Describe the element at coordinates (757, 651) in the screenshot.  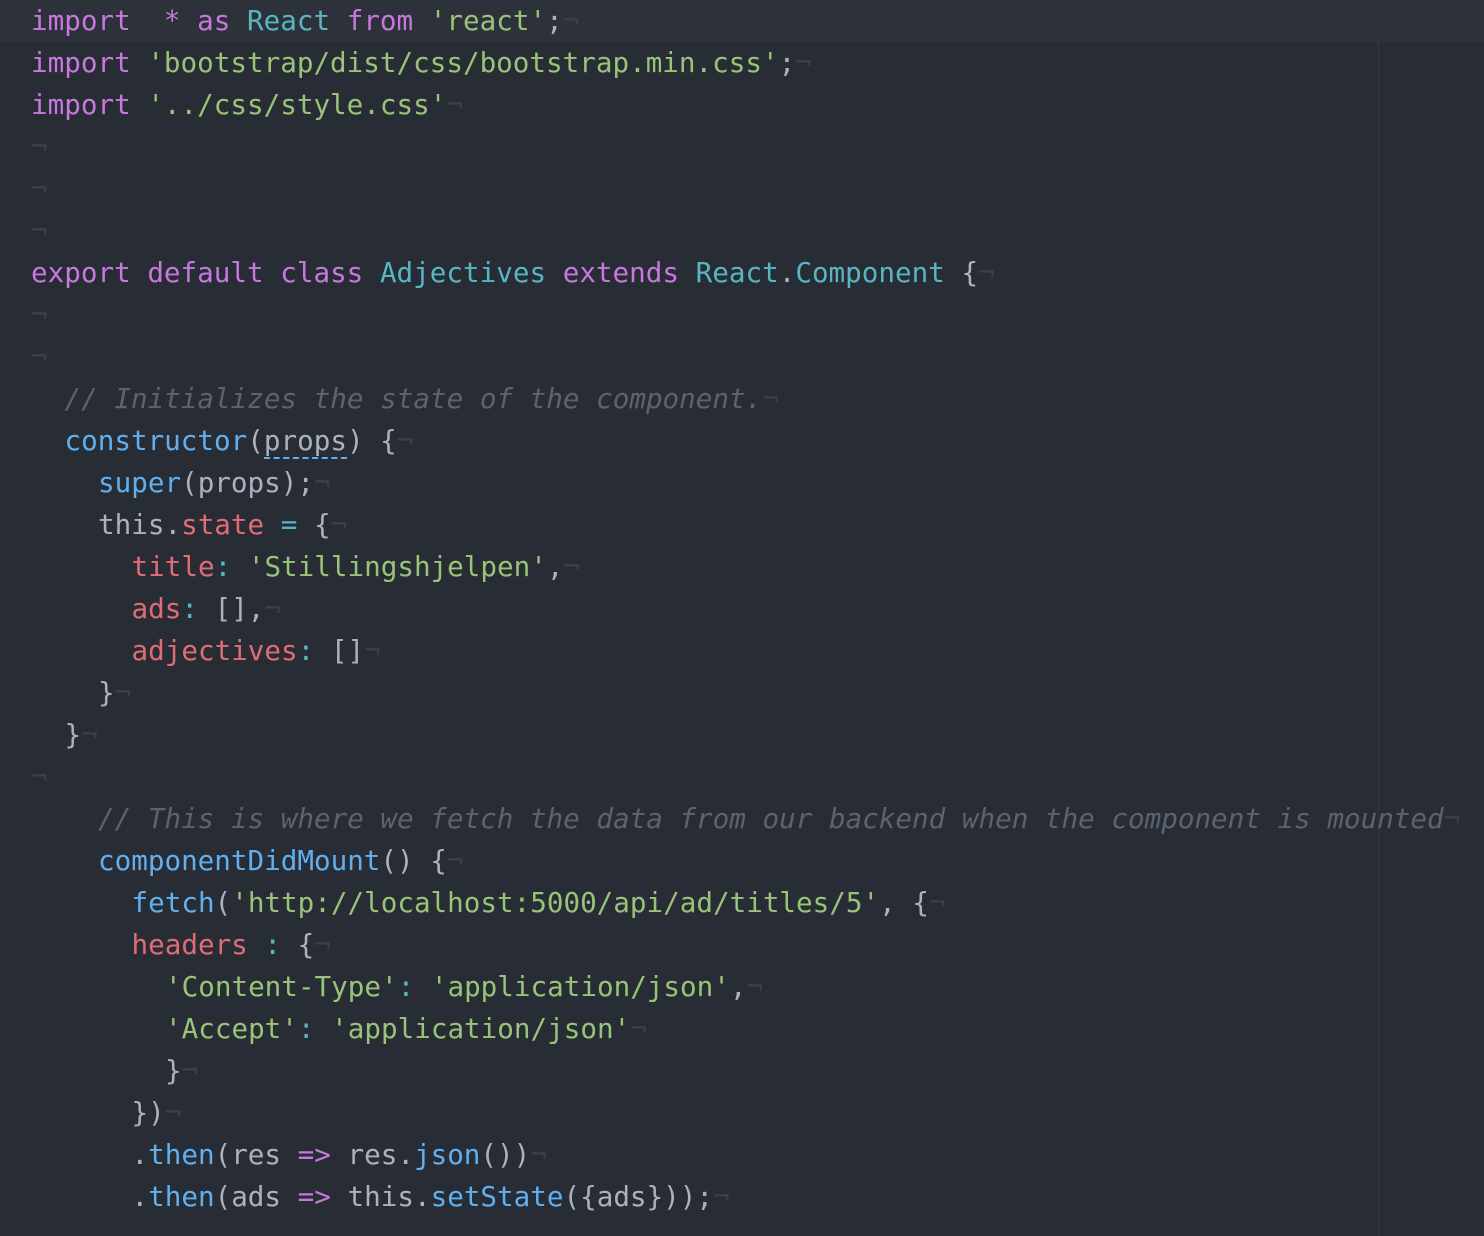
I see `code-line: adjectives: []¬` at that location.